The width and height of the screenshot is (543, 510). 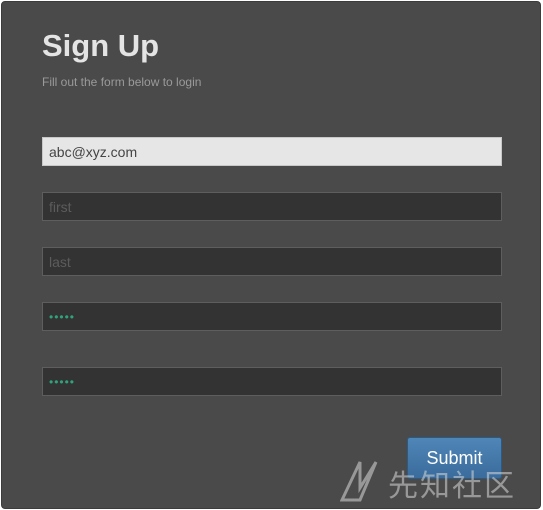 I want to click on email-field, so click(x=272, y=151).